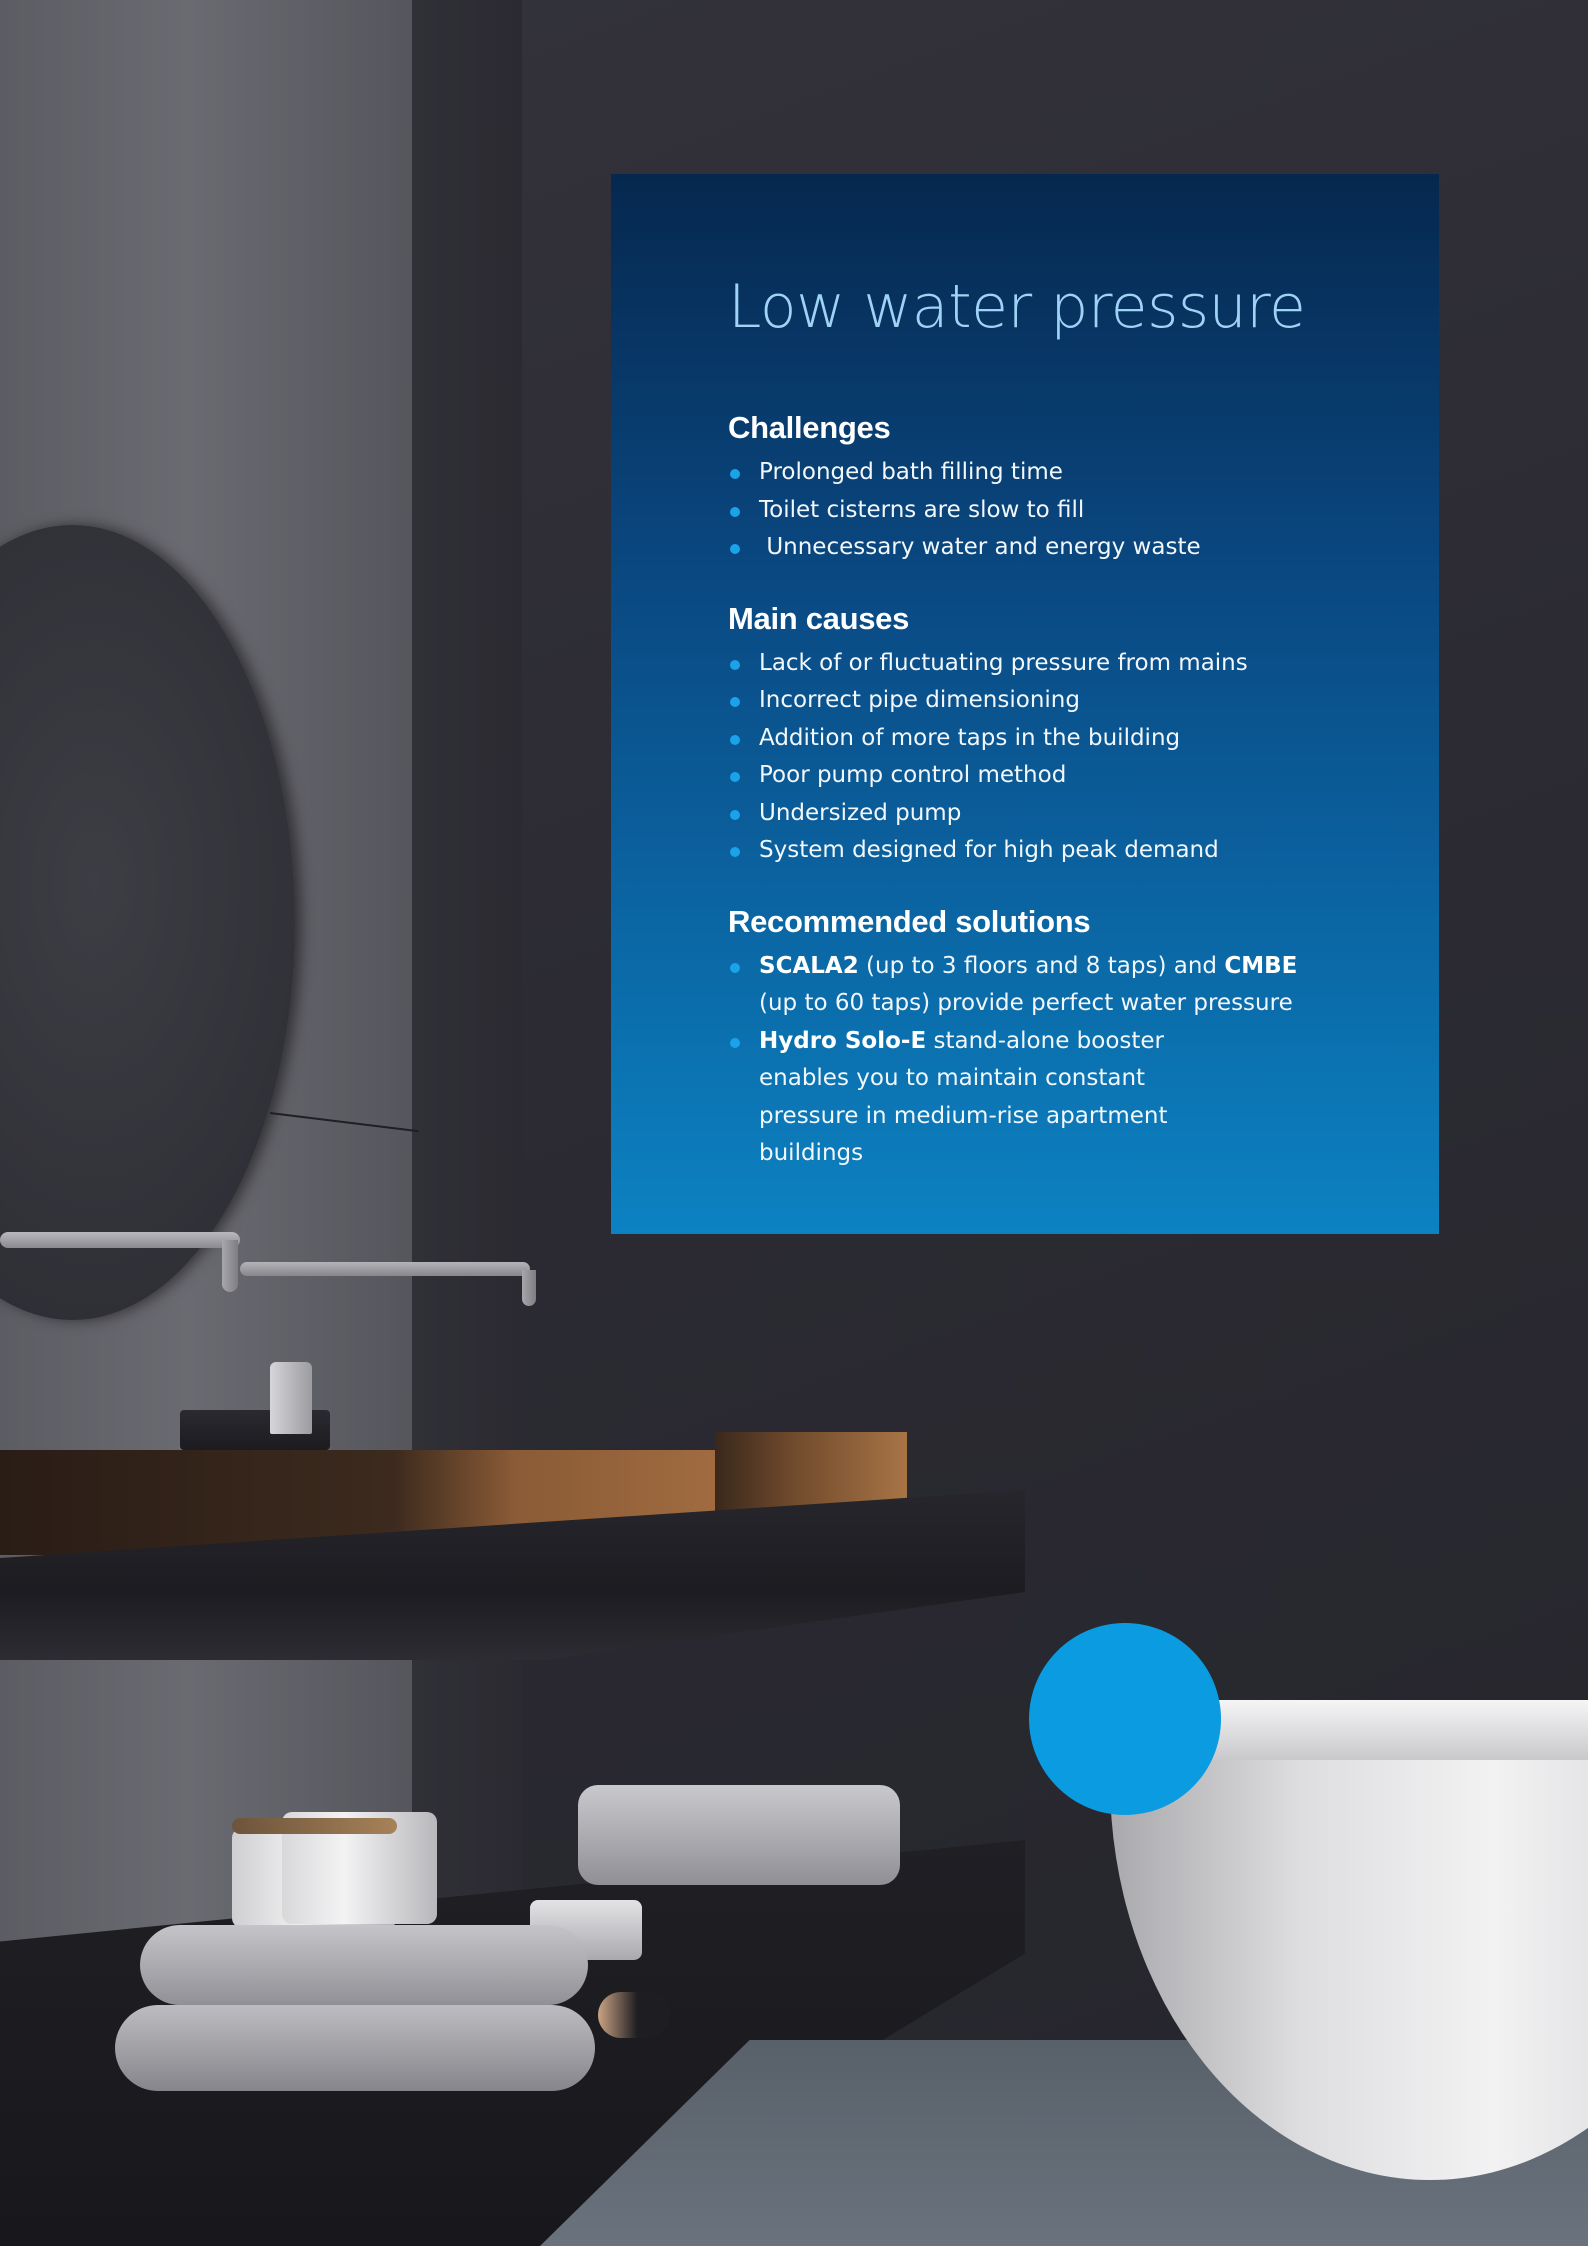 Image resolution: width=1588 pixels, height=2246 pixels. I want to click on solution-detail: (up to 3 floors and 8 taps) and, so click(1041, 965).